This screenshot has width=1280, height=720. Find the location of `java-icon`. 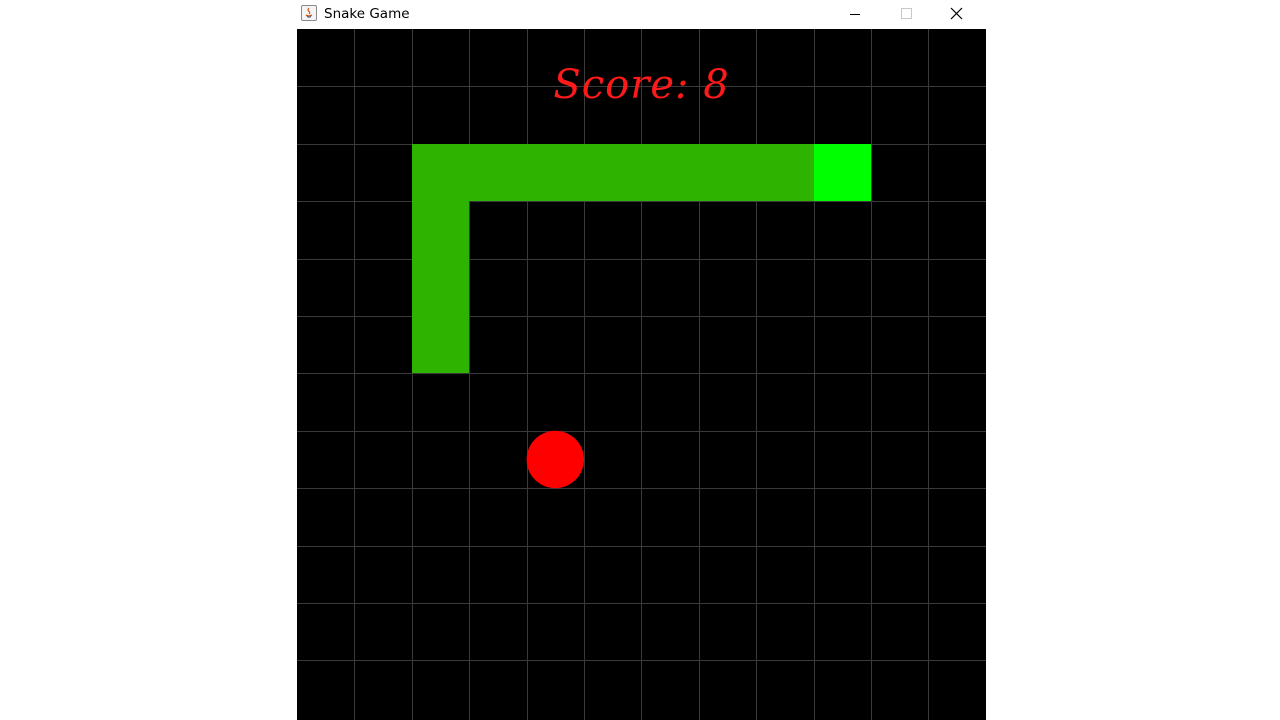

java-icon is located at coordinates (309, 13).